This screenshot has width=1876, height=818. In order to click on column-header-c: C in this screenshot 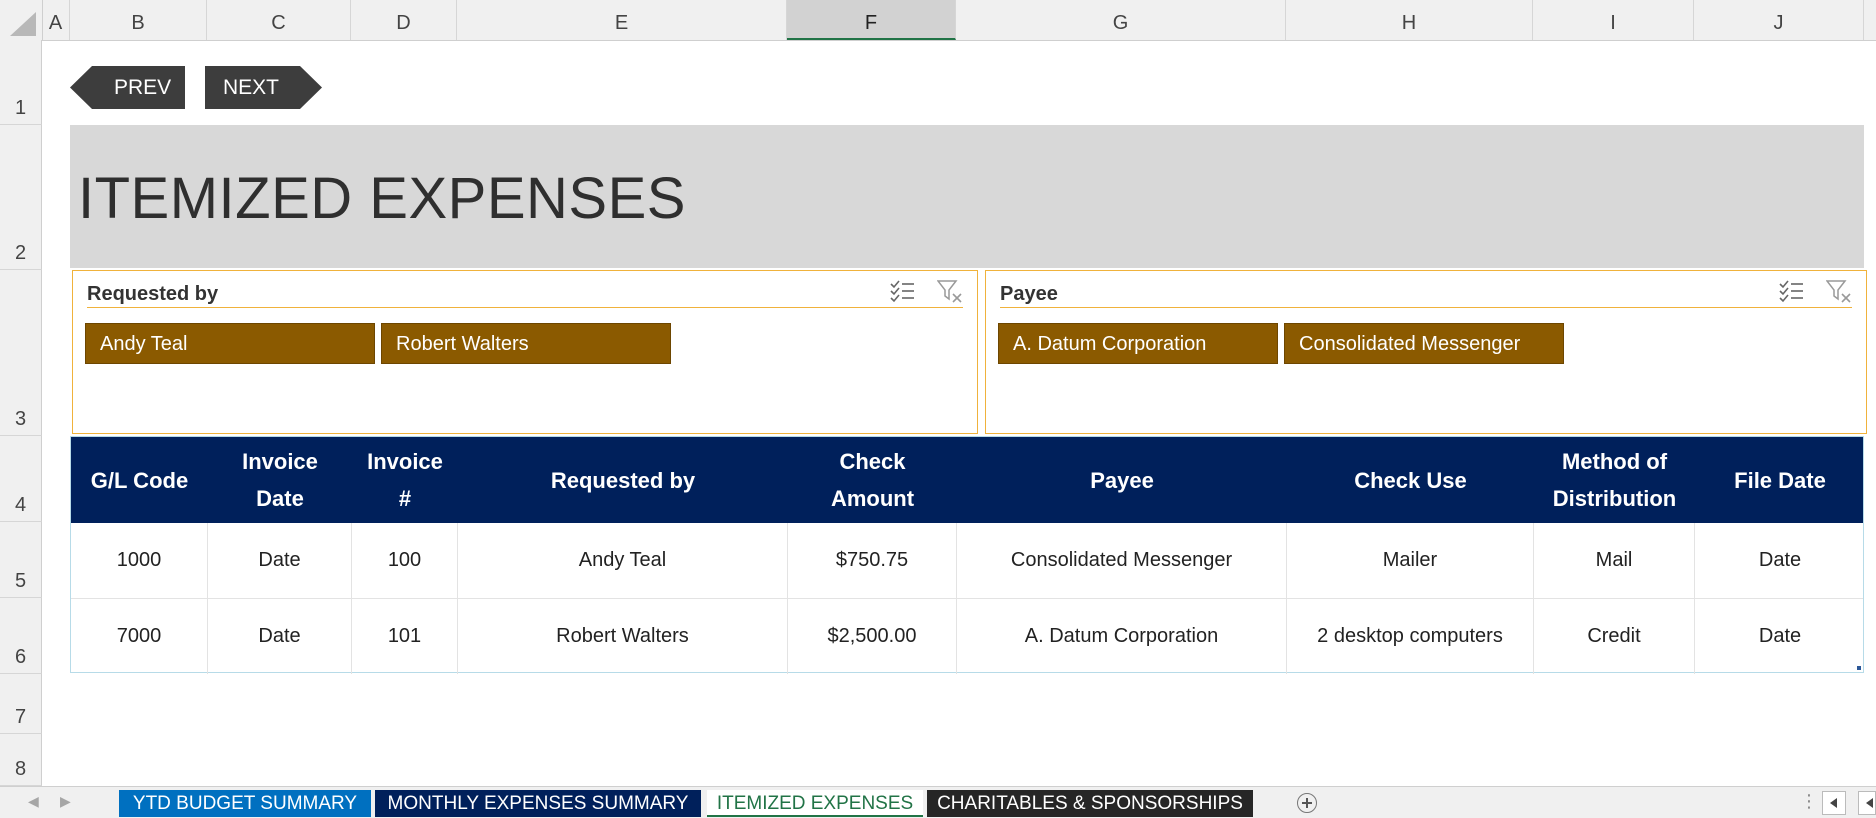, I will do `click(279, 20)`.